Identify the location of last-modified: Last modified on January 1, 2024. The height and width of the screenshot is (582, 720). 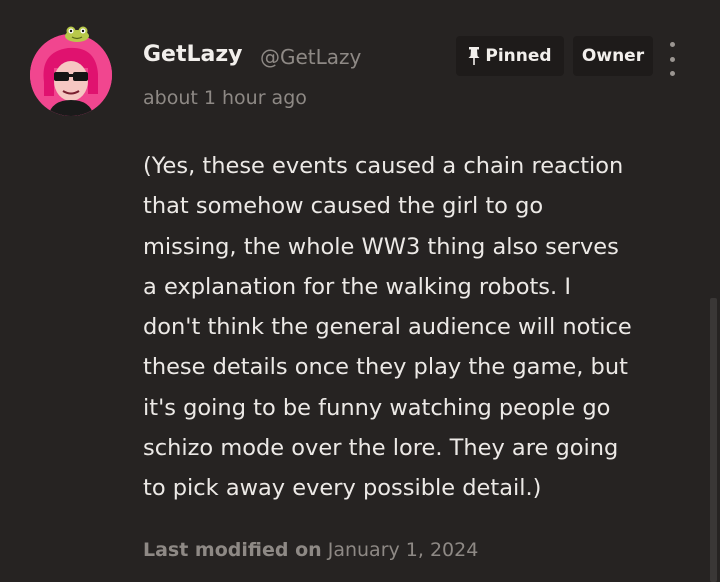
(310, 550).